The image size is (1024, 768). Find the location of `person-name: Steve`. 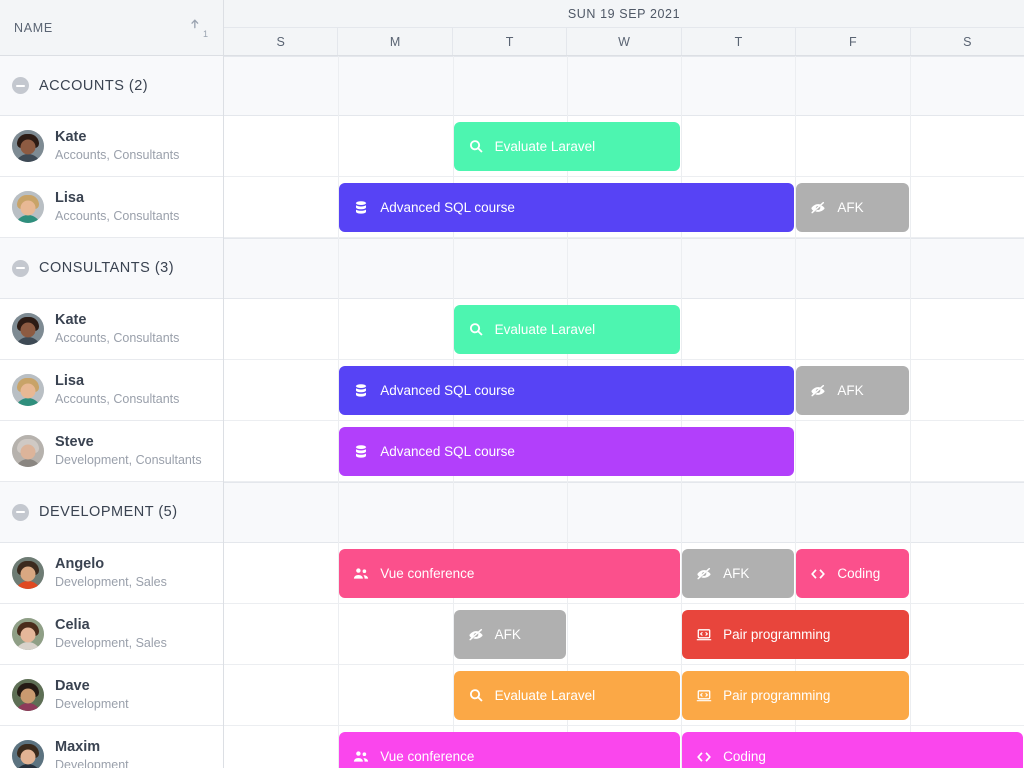

person-name: Steve is located at coordinates (74, 442).